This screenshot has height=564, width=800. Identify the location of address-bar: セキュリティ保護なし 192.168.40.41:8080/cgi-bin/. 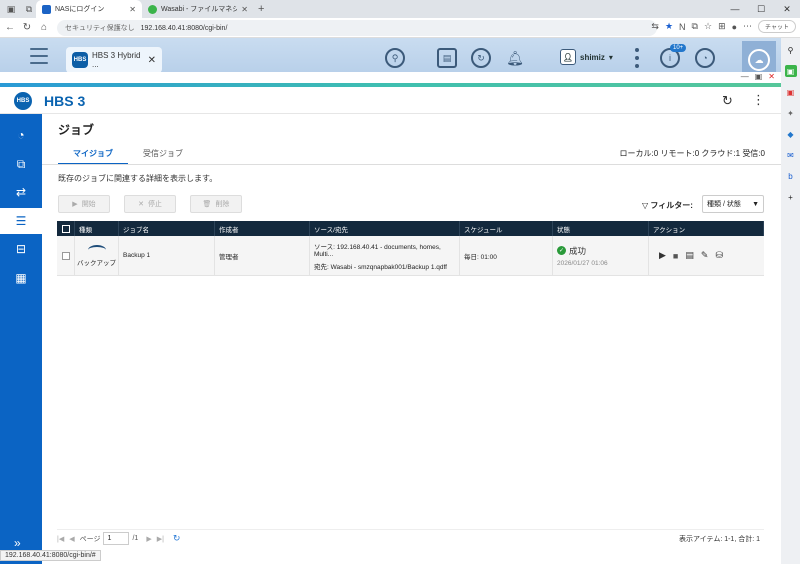
(357, 28).